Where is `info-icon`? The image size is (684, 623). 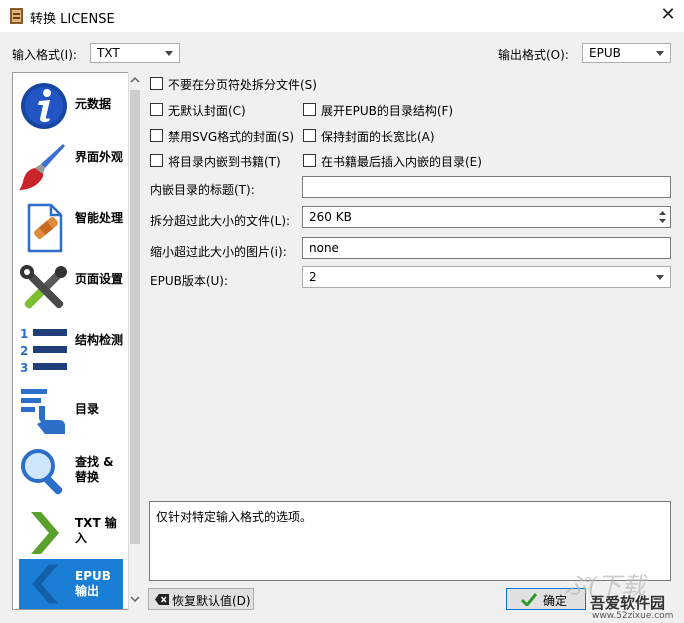
info-icon is located at coordinates (44, 106).